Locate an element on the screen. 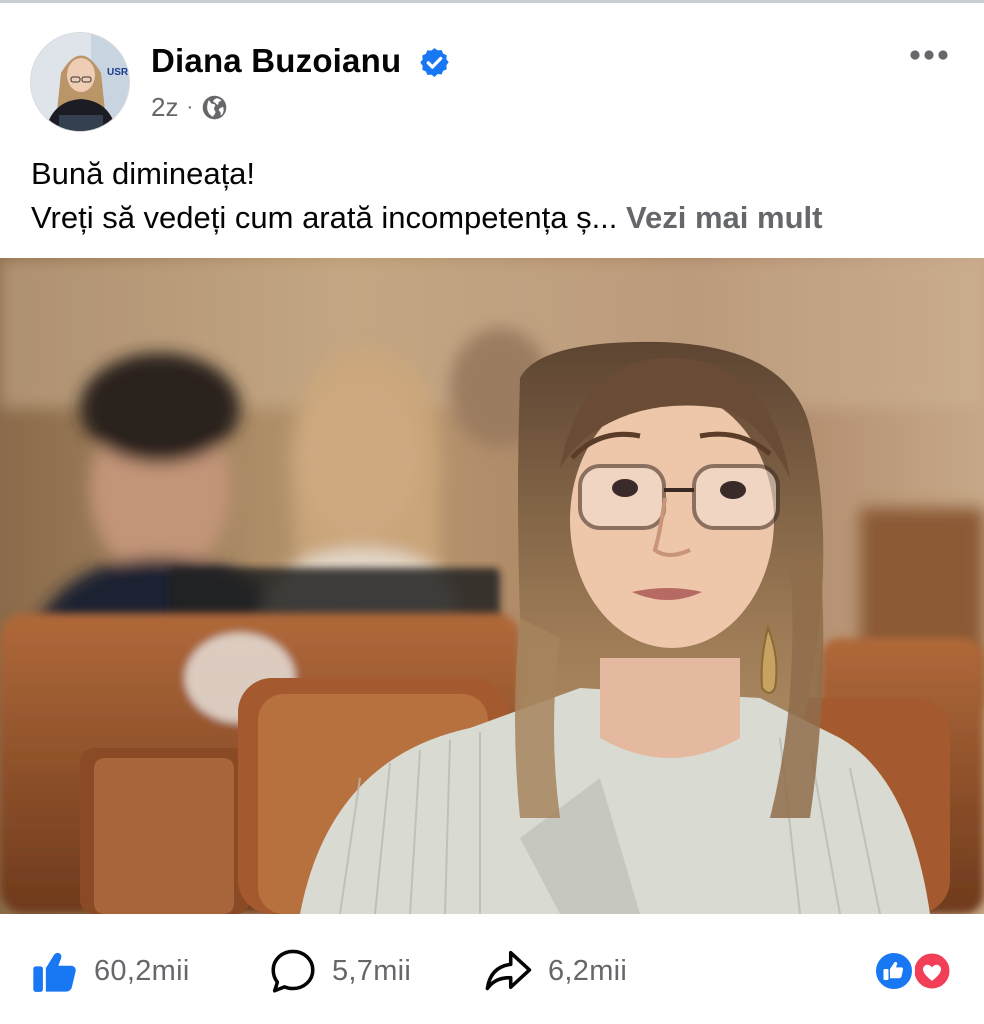  share-button: 6,2mii is located at coordinates (554, 971).